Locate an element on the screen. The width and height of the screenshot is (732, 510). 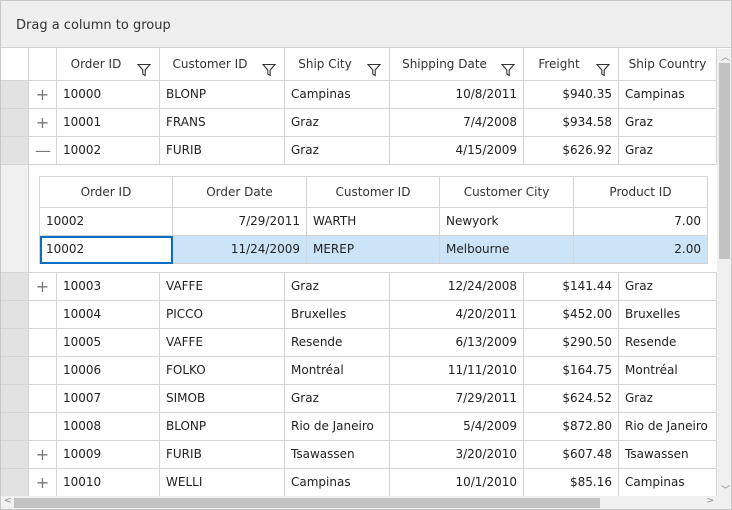
grid-cell: $141.44 is located at coordinates (571, 287).